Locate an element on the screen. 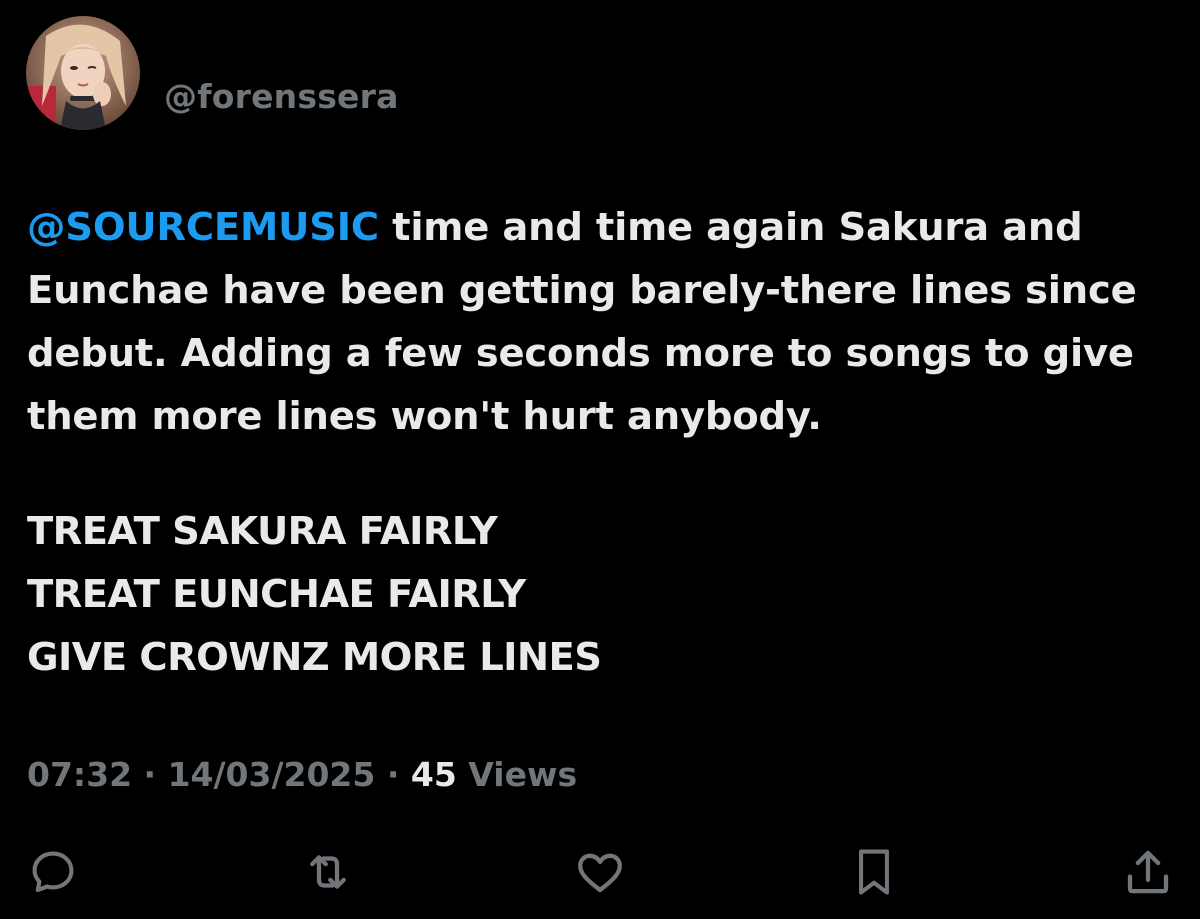  shout-line: TREAT SAKURA FAIRLY is located at coordinates (262, 531).